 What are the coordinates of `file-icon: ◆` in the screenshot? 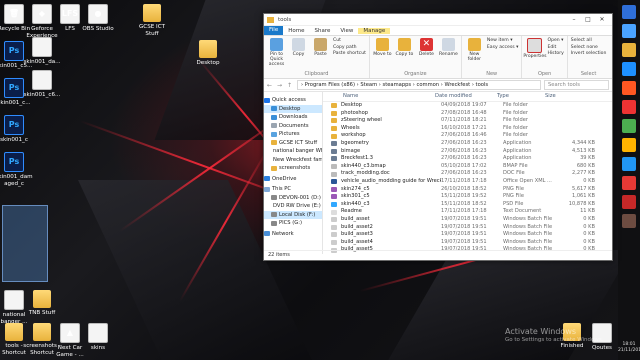 It's located at (42, 14).